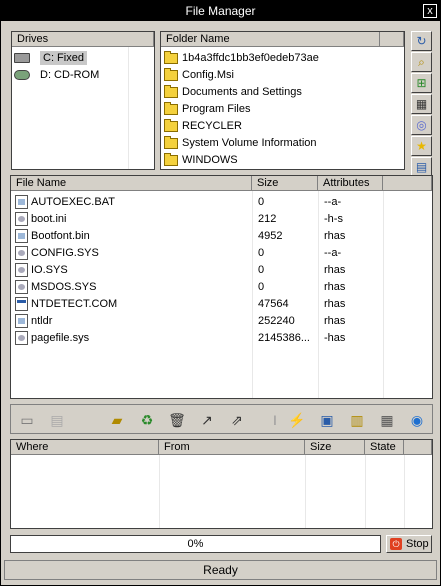 The height and width of the screenshot is (586, 441). I want to click on drive-icon: ▭, so click(27, 420).